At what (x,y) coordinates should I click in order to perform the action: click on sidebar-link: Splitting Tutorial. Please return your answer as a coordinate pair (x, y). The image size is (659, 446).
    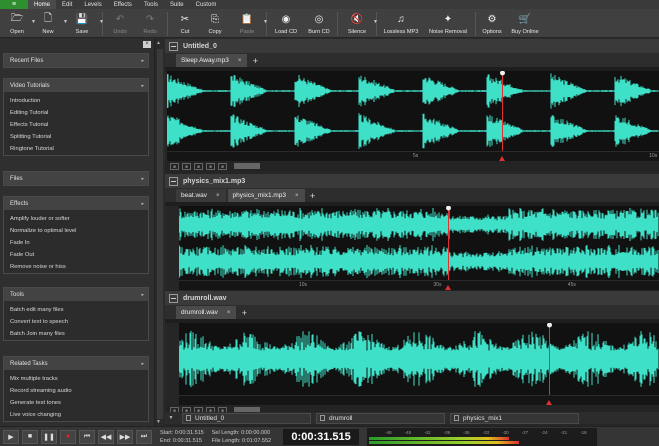
    Looking at the image, I should click on (79, 137).